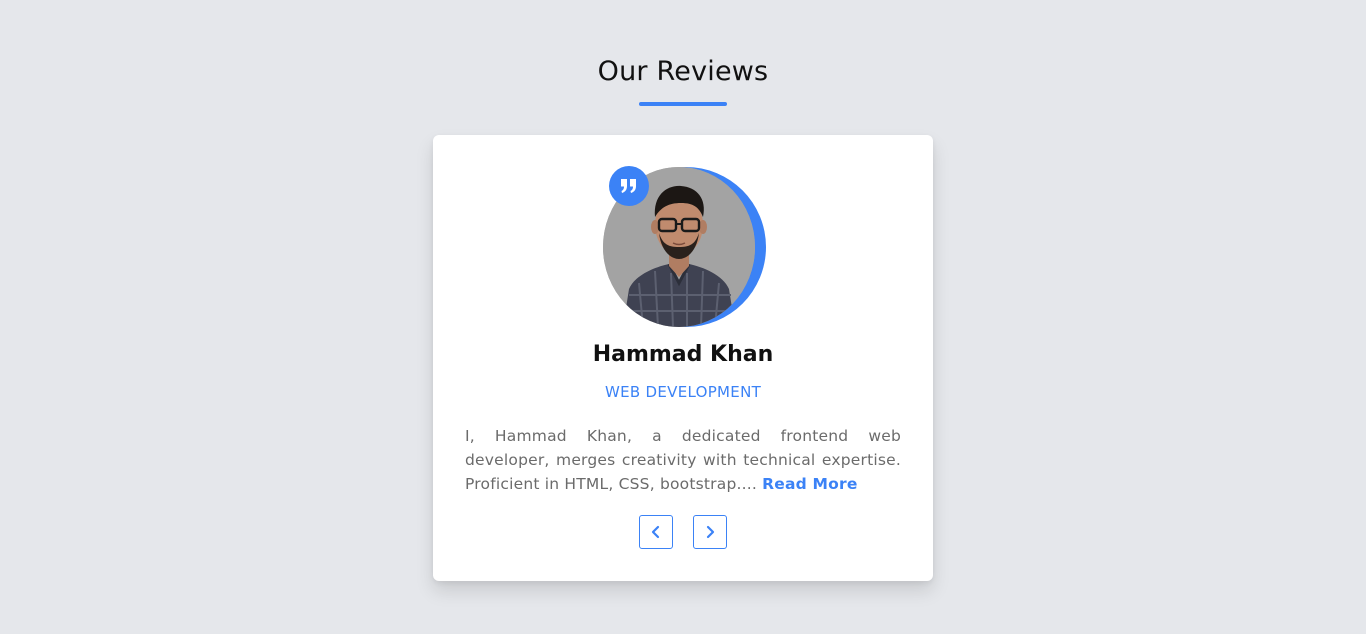  Describe the element at coordinates (629, 186) in the screenshot. I see `quote-icon` at that location.